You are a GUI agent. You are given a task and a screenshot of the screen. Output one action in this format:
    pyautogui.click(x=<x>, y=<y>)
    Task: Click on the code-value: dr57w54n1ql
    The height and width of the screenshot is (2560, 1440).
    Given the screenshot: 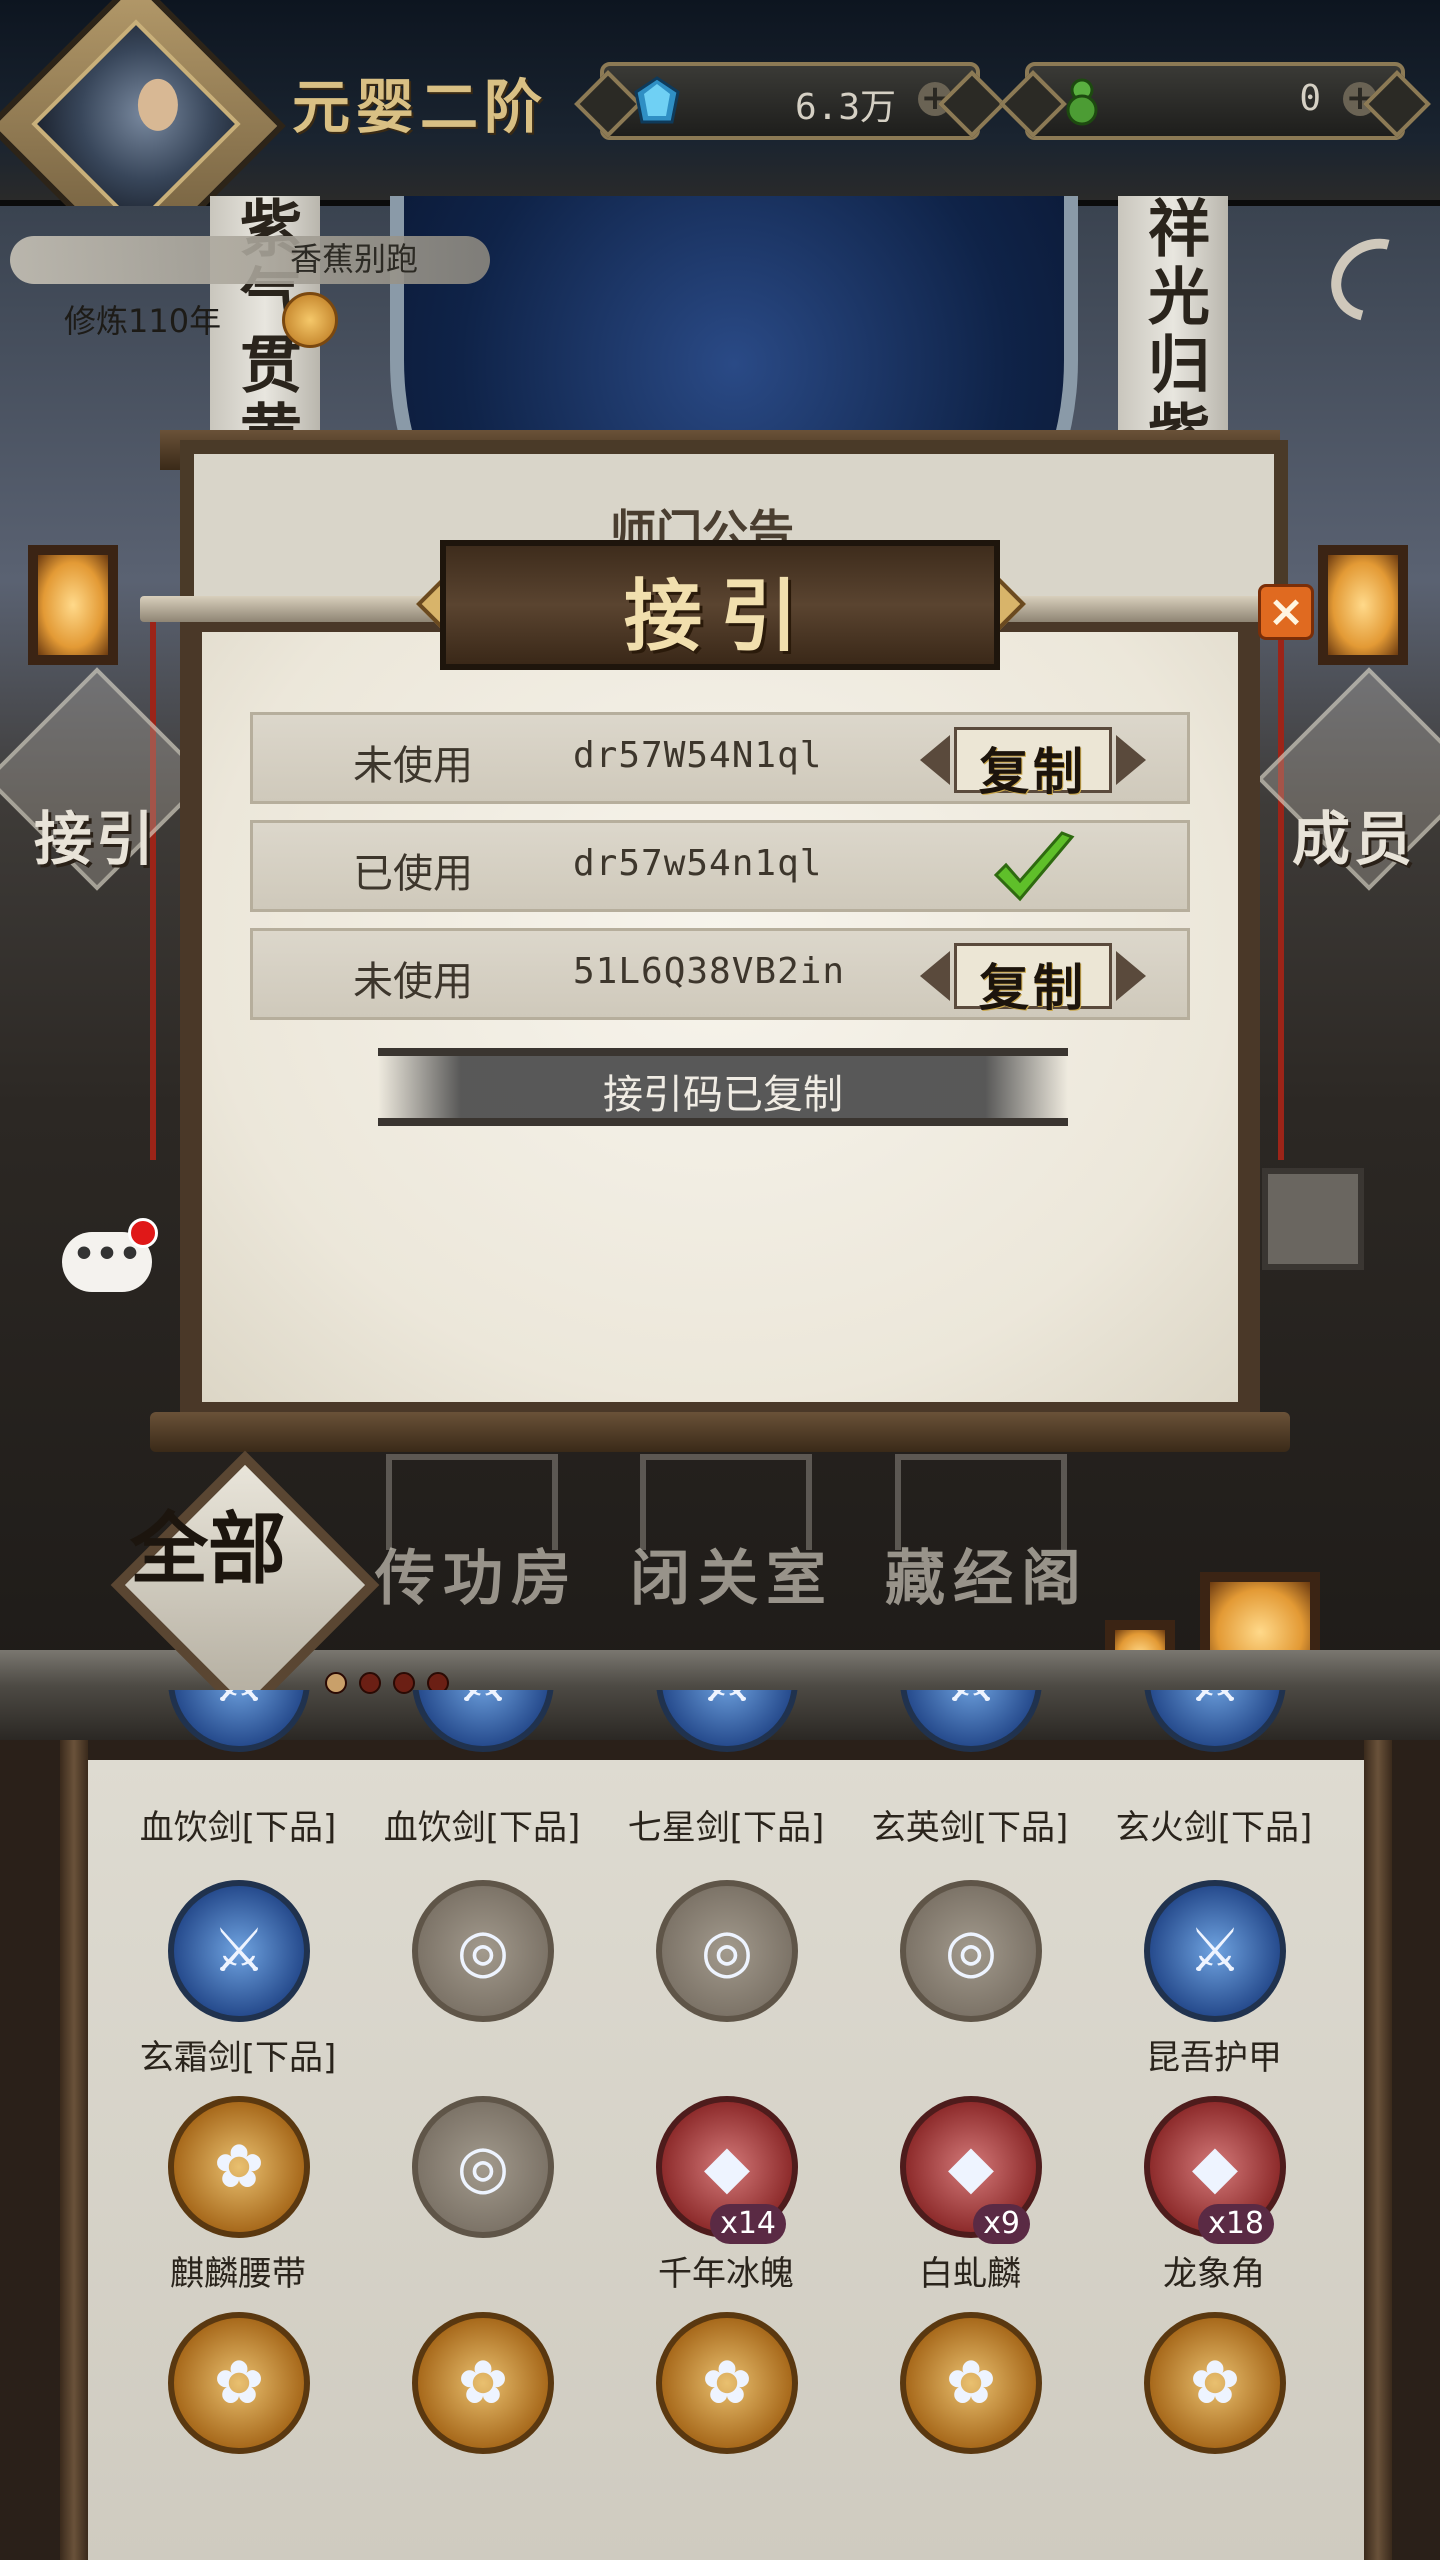 What is the action you would take?
    pyautogui.click(x=698, y=863)
    